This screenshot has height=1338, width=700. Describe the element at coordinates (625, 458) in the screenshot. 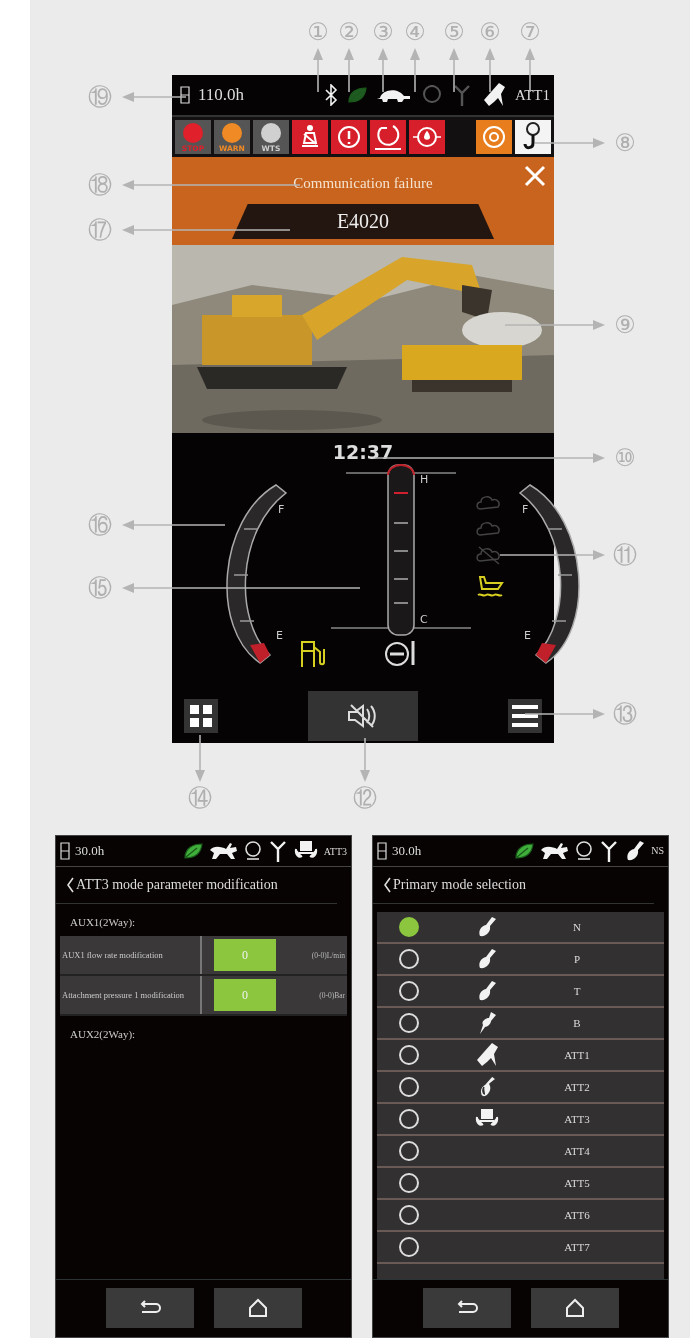

I see `callout-number: ⑩` at that location.